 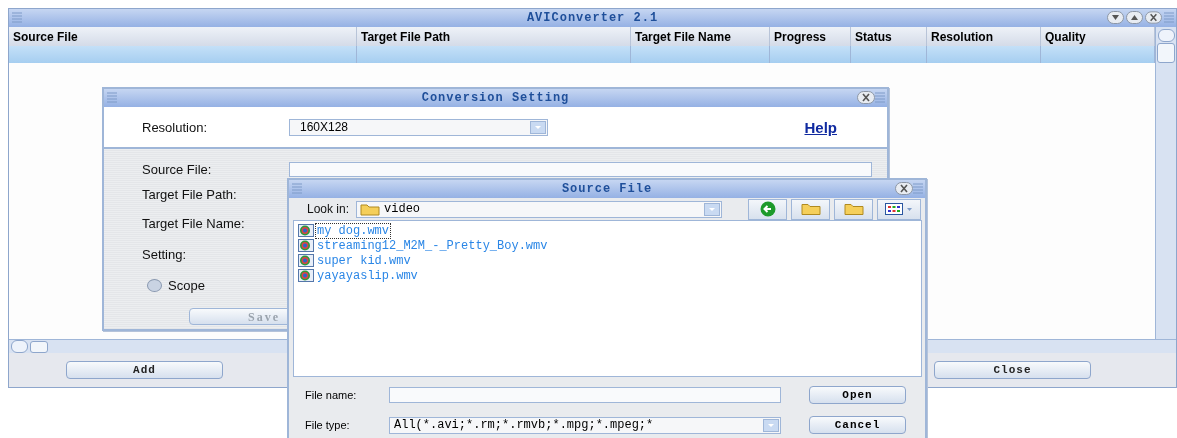 I want to click on back-button, so click(x=767, y=209).